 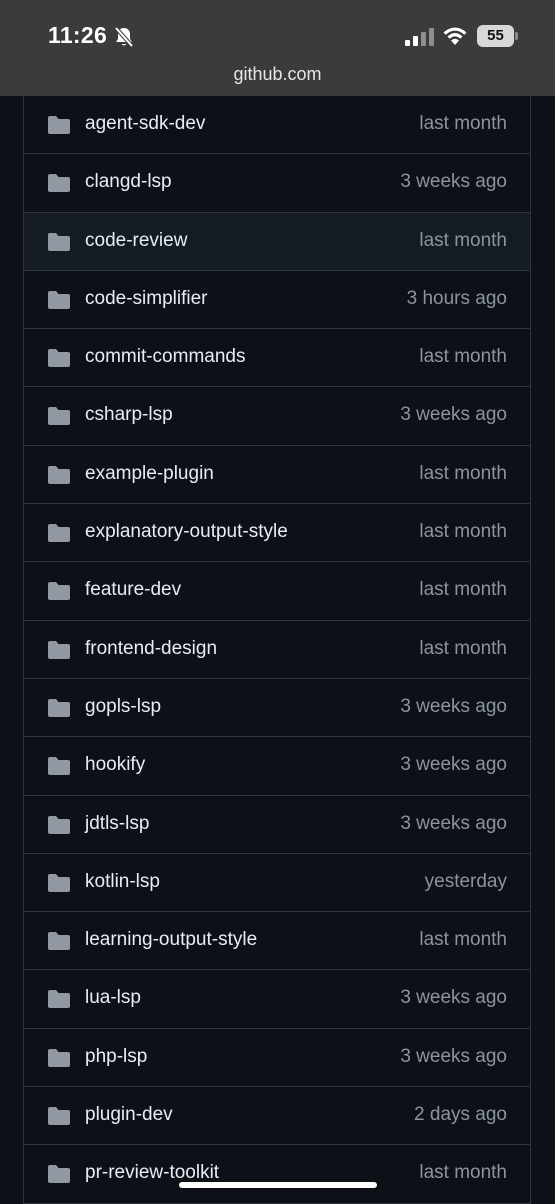 What do you see at coordinates (455, 36) in the screenshot?
I see `wifi-icon` at bounding box center [455, 36].